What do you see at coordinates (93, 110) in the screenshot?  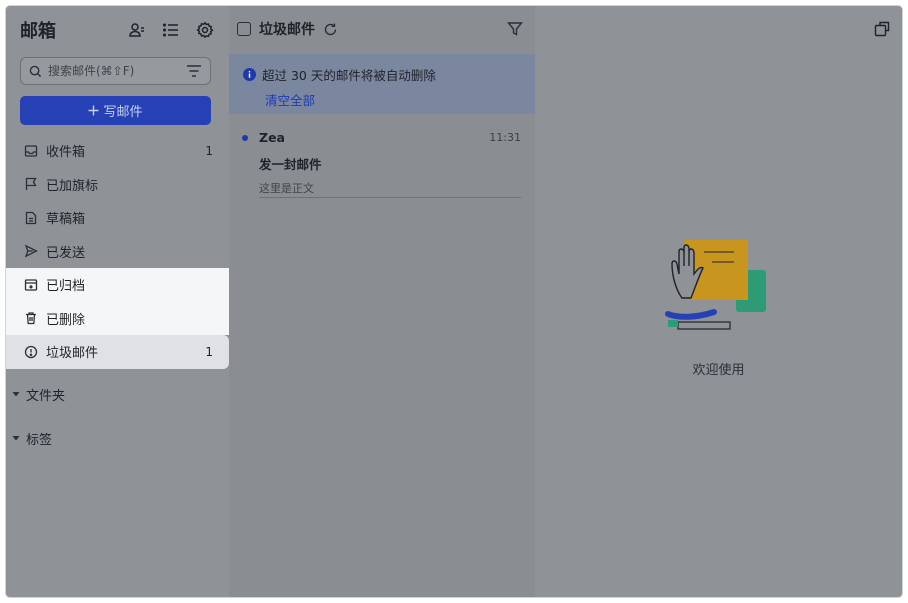 I see `plus-icon` at bounding box center [93, 110].